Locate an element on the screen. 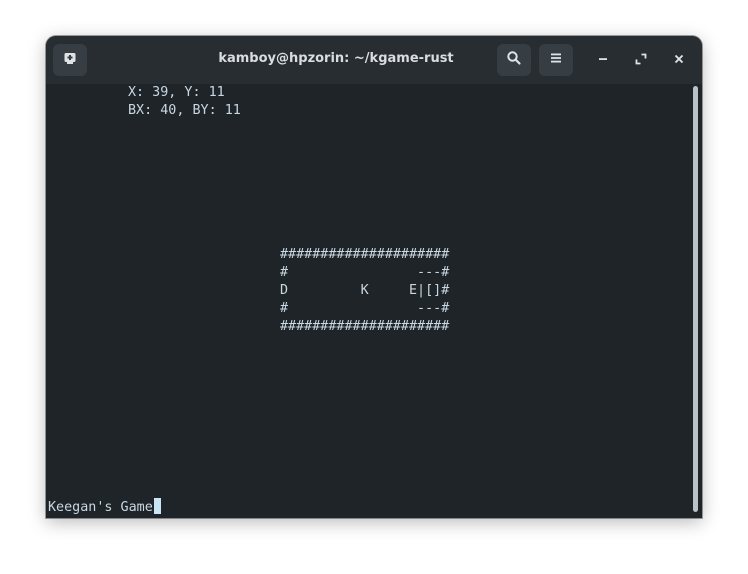  text-cursor is located at coordinates (157, 506).